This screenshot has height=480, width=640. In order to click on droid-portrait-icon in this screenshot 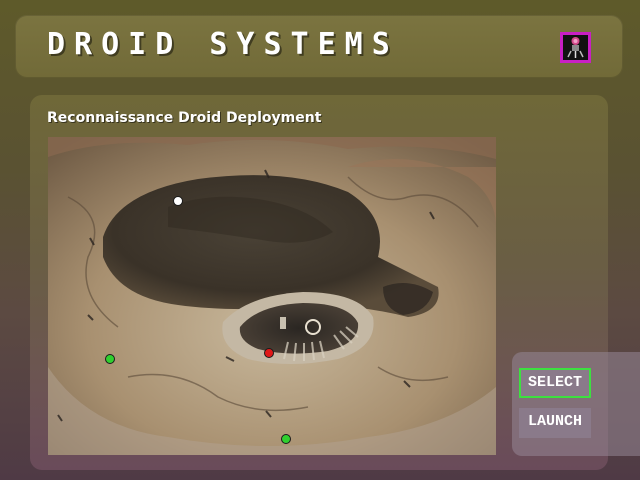, I will do `click(575, 47)`.